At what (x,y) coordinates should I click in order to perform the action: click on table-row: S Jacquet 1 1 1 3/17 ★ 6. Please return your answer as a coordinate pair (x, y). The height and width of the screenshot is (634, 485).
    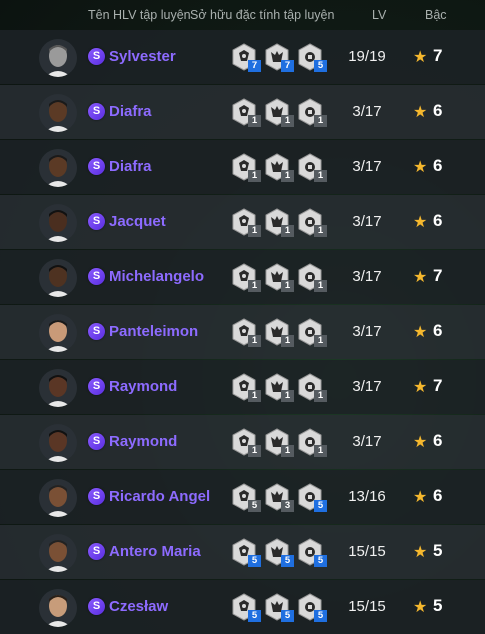
    Looking at the image, I should click on (242, 222).